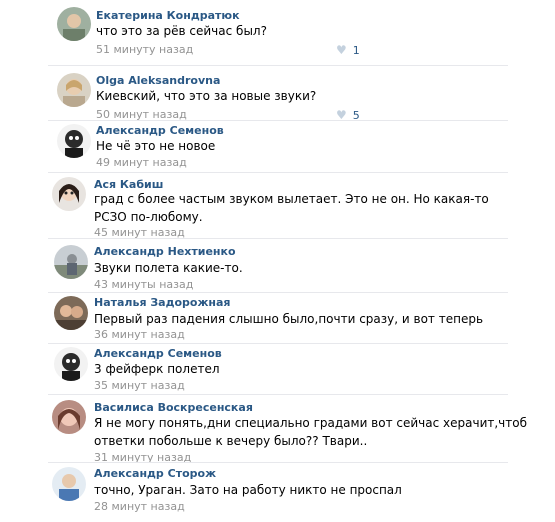  What do you see at coordinates (158, 80) in the screenshot?
I see `author-name: Olga Aleksandrovna` at bounding box center [158, 80].